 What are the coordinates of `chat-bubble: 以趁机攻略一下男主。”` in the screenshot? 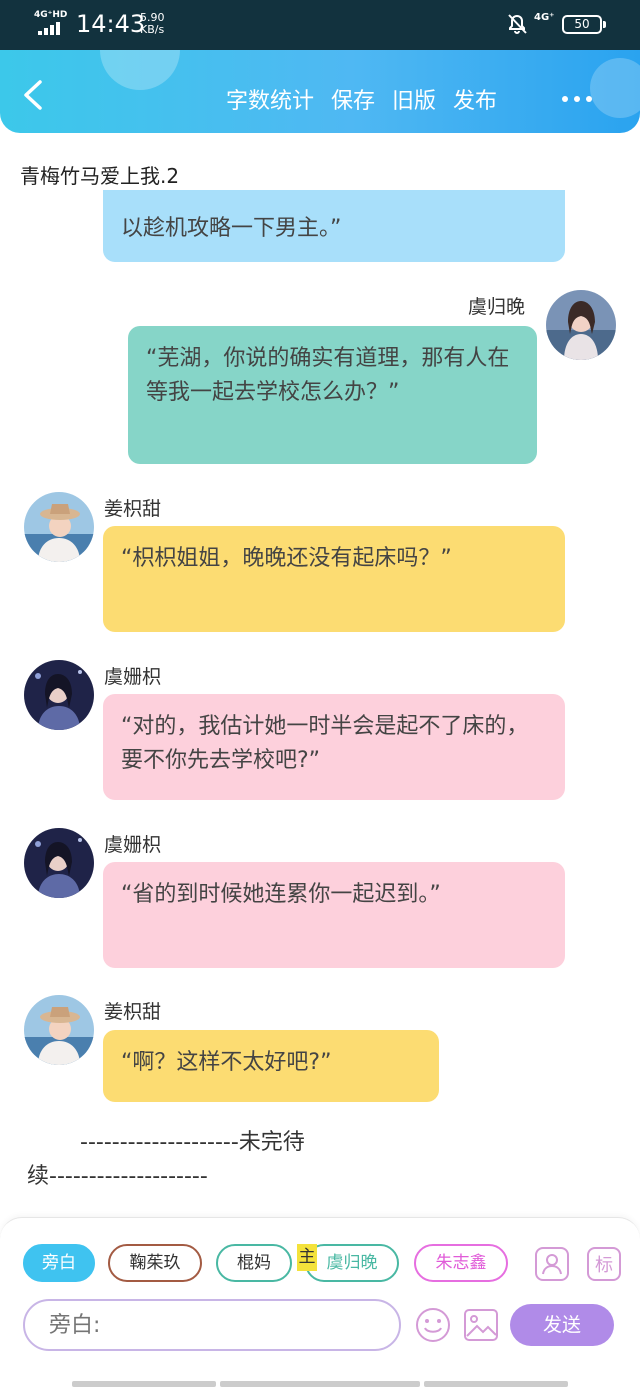 It's located at (334, 226).